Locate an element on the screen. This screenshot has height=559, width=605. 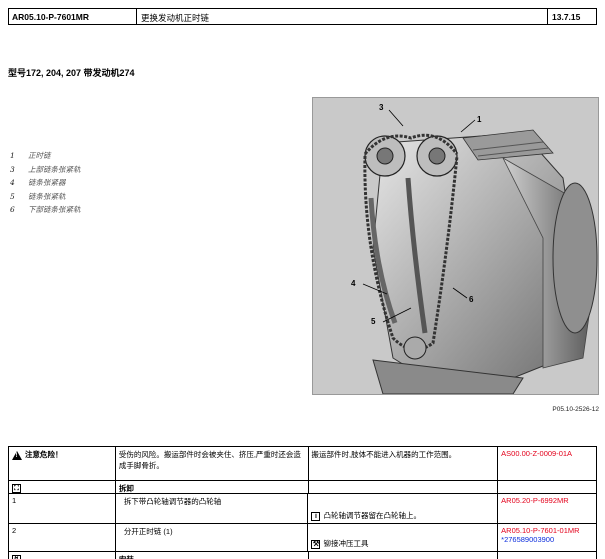
doc-link-cell: AR05.10-P-7601-01MR *276589003900 is located at coordinates (547, 537).